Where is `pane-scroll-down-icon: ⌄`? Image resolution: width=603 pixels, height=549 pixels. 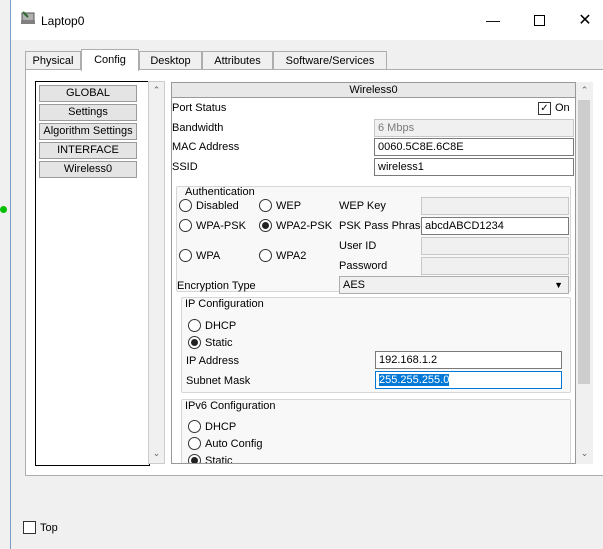
pane-scroll-down-icon: ⌄ is located at coordinates (584, 453).